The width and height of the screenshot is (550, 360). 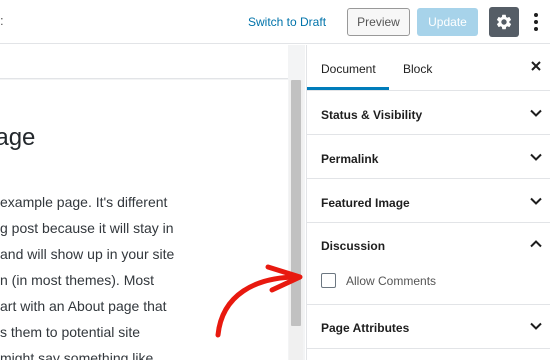 What do you see at coordinates (447, 22) in the screenshot?
I see `update-button: Update` at bounding box center [447, 22].